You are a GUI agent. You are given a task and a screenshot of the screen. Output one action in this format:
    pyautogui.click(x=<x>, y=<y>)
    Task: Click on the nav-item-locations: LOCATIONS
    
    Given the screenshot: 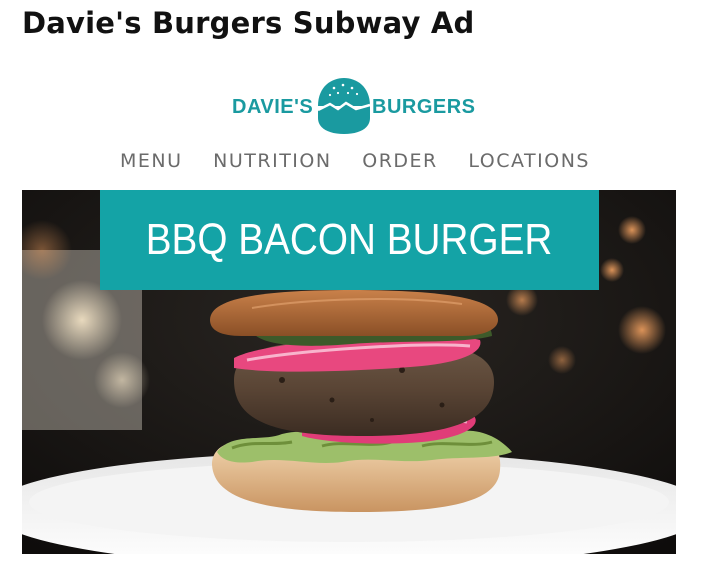 What is the action you would take?
    pyautogui.click(x=529, y=161)
    